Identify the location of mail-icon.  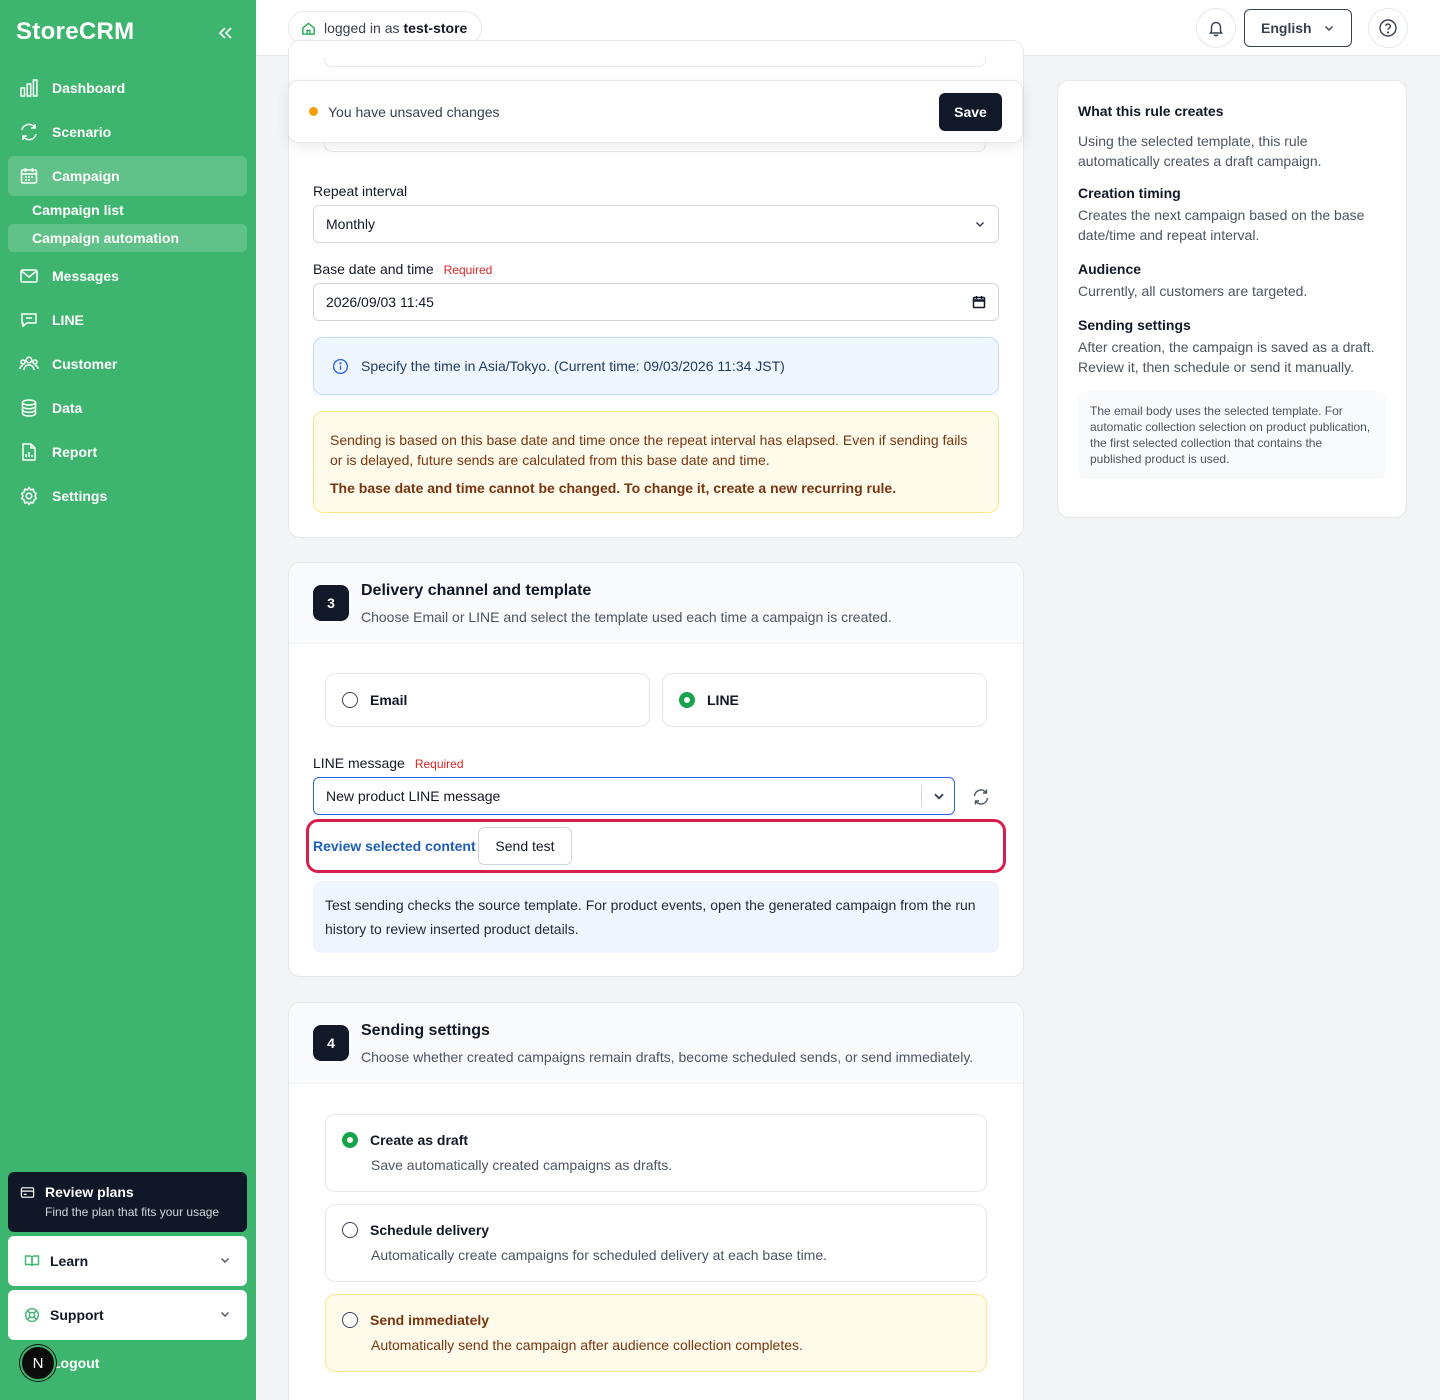
(29, 276).